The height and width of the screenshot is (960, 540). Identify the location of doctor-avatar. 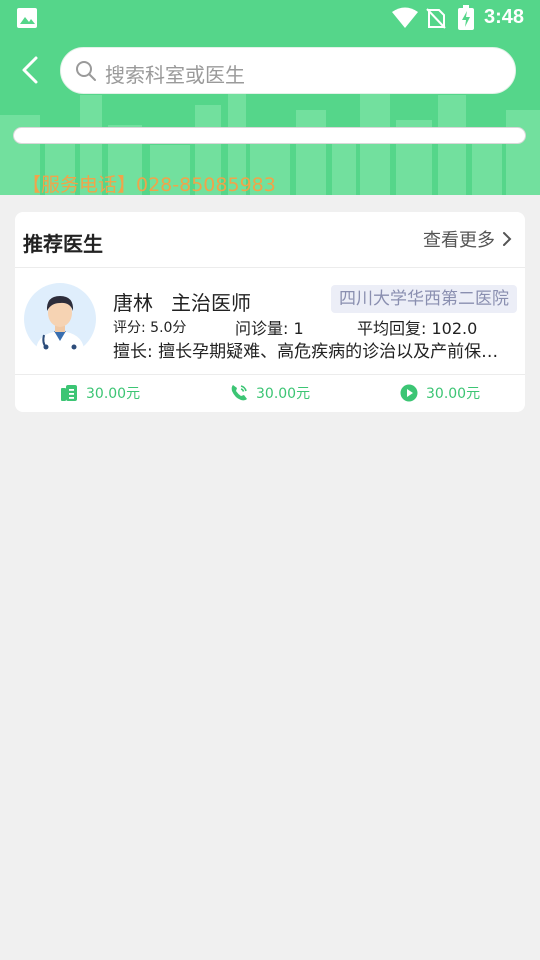
(60, 319).